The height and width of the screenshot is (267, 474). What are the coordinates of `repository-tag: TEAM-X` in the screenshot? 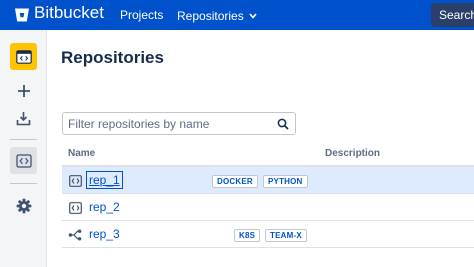 It's located at (286, 235).